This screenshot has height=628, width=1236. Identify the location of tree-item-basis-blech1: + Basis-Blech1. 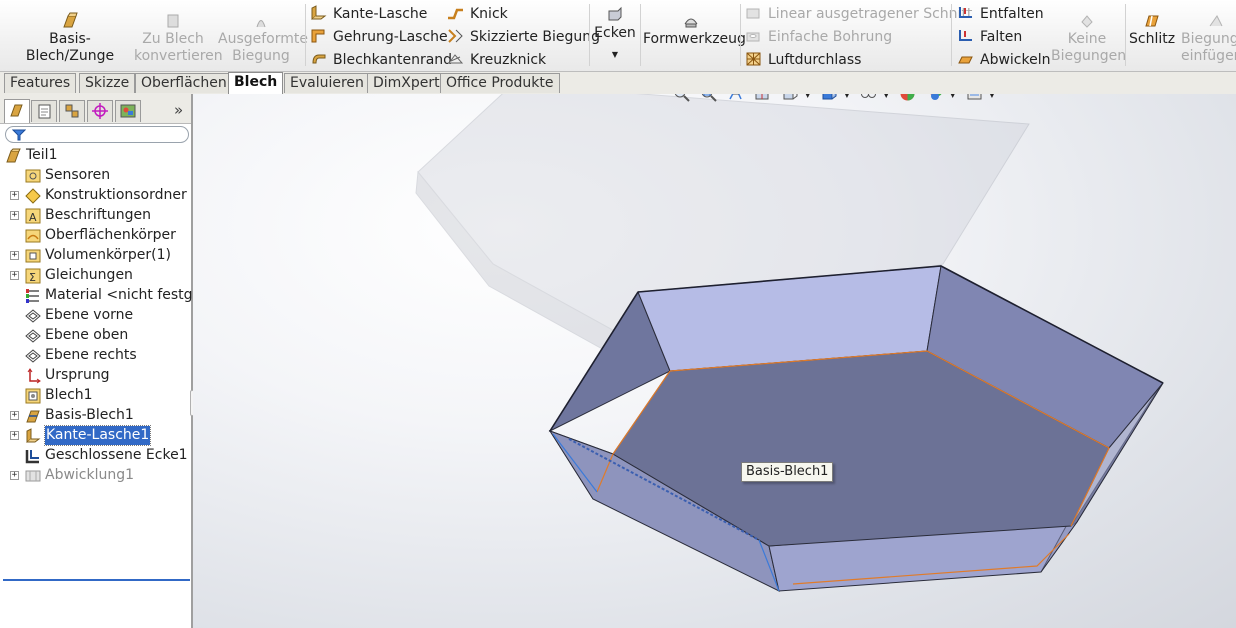
(95, 416).